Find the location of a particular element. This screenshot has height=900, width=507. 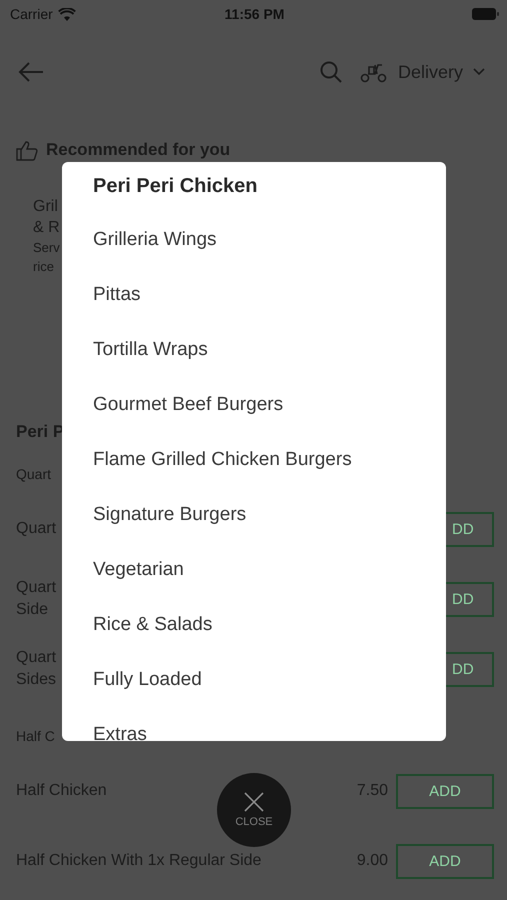

picker-title: Peri Peri Chicken is located at coordinates (175, 186).